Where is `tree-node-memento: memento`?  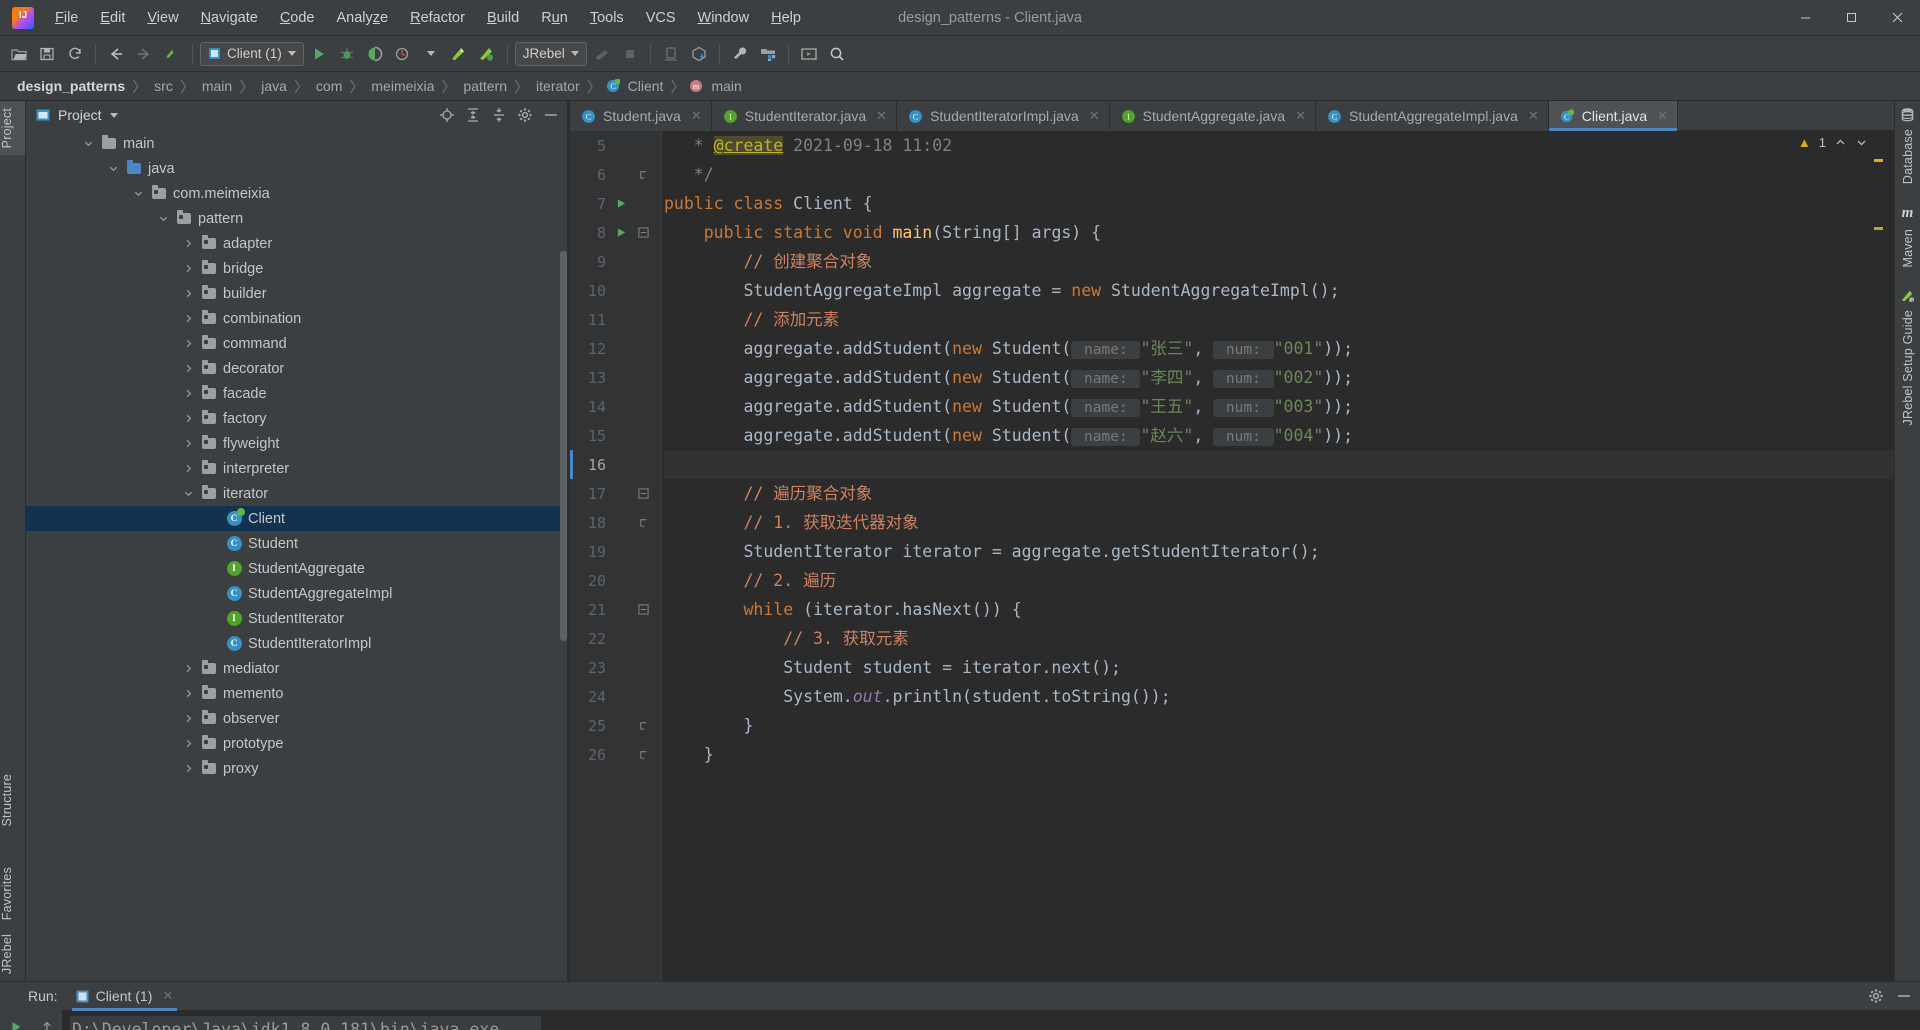 tree-node-memento: memento is located at coordinates (297, 693).